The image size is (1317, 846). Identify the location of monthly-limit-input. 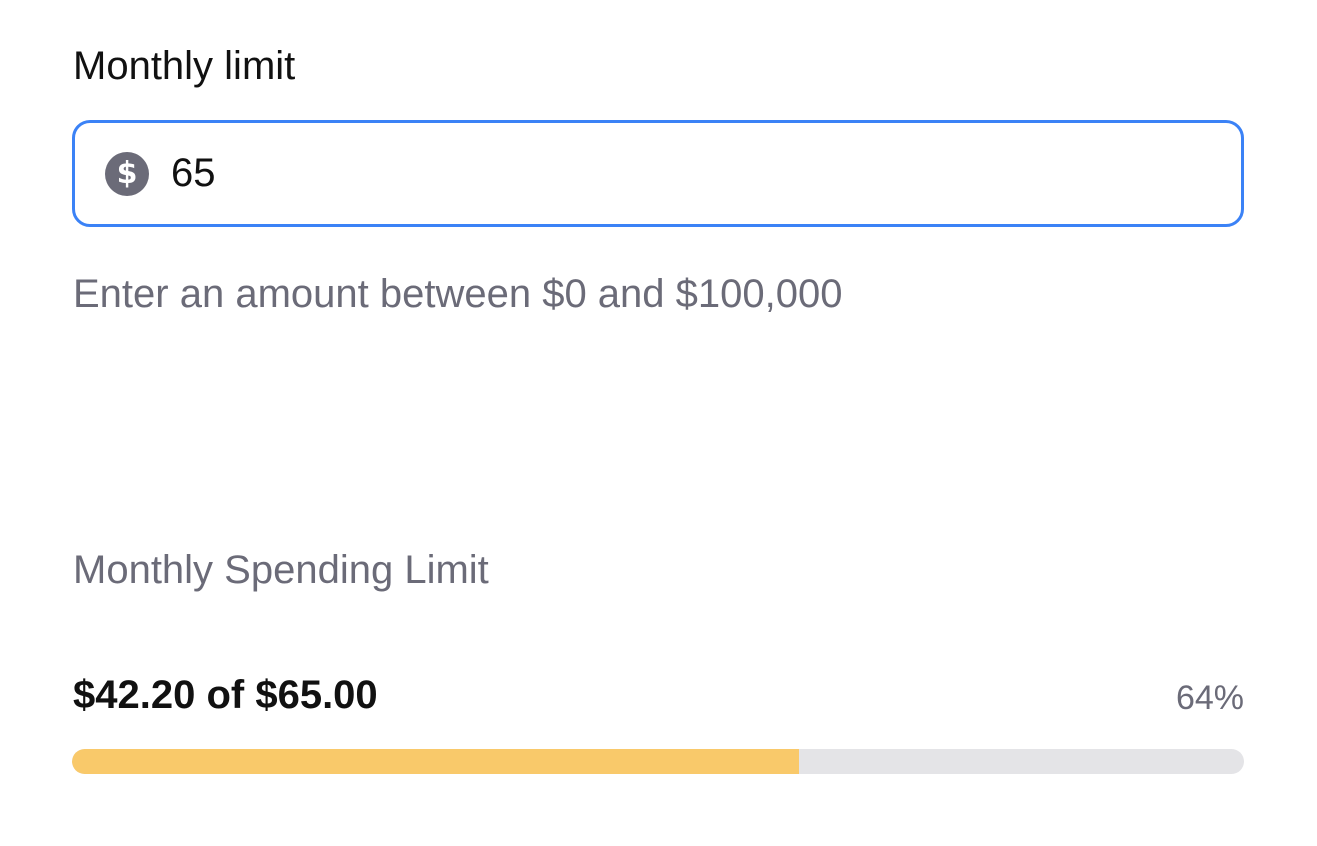
(671, 173).